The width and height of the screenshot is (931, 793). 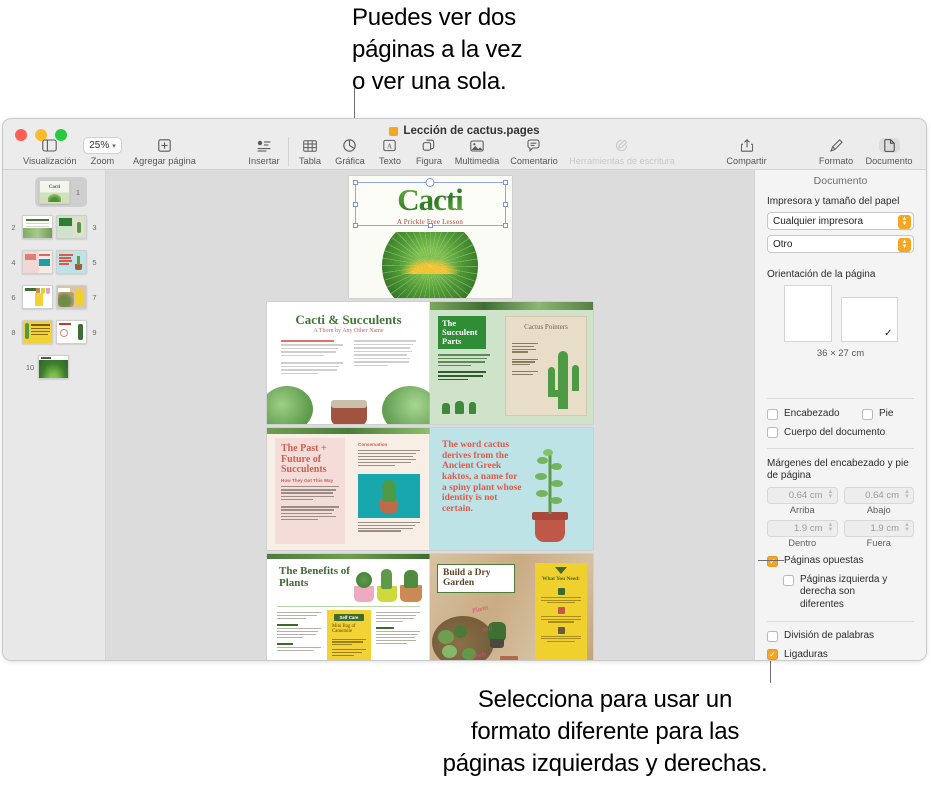 I want to click on thumbnail-selection-highlight: Cacti 1, so click(x=61, y=192).